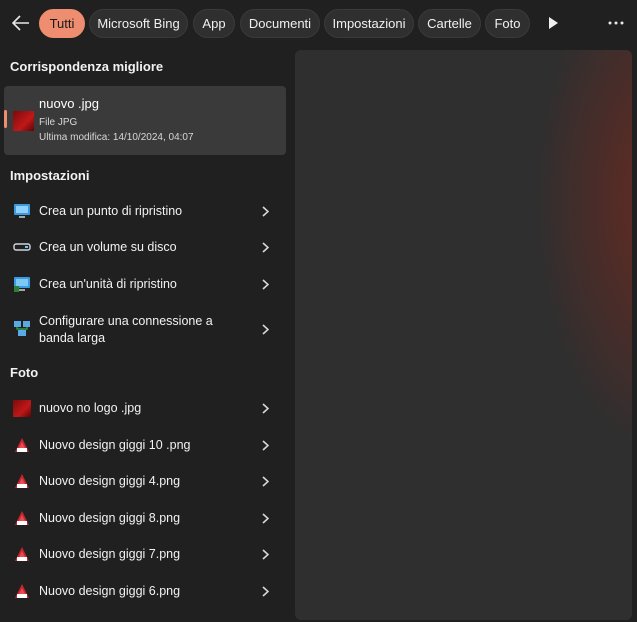 The height and width of the screenshot is (622, 637). I want to click on selection-indicator, so click(5, 119).